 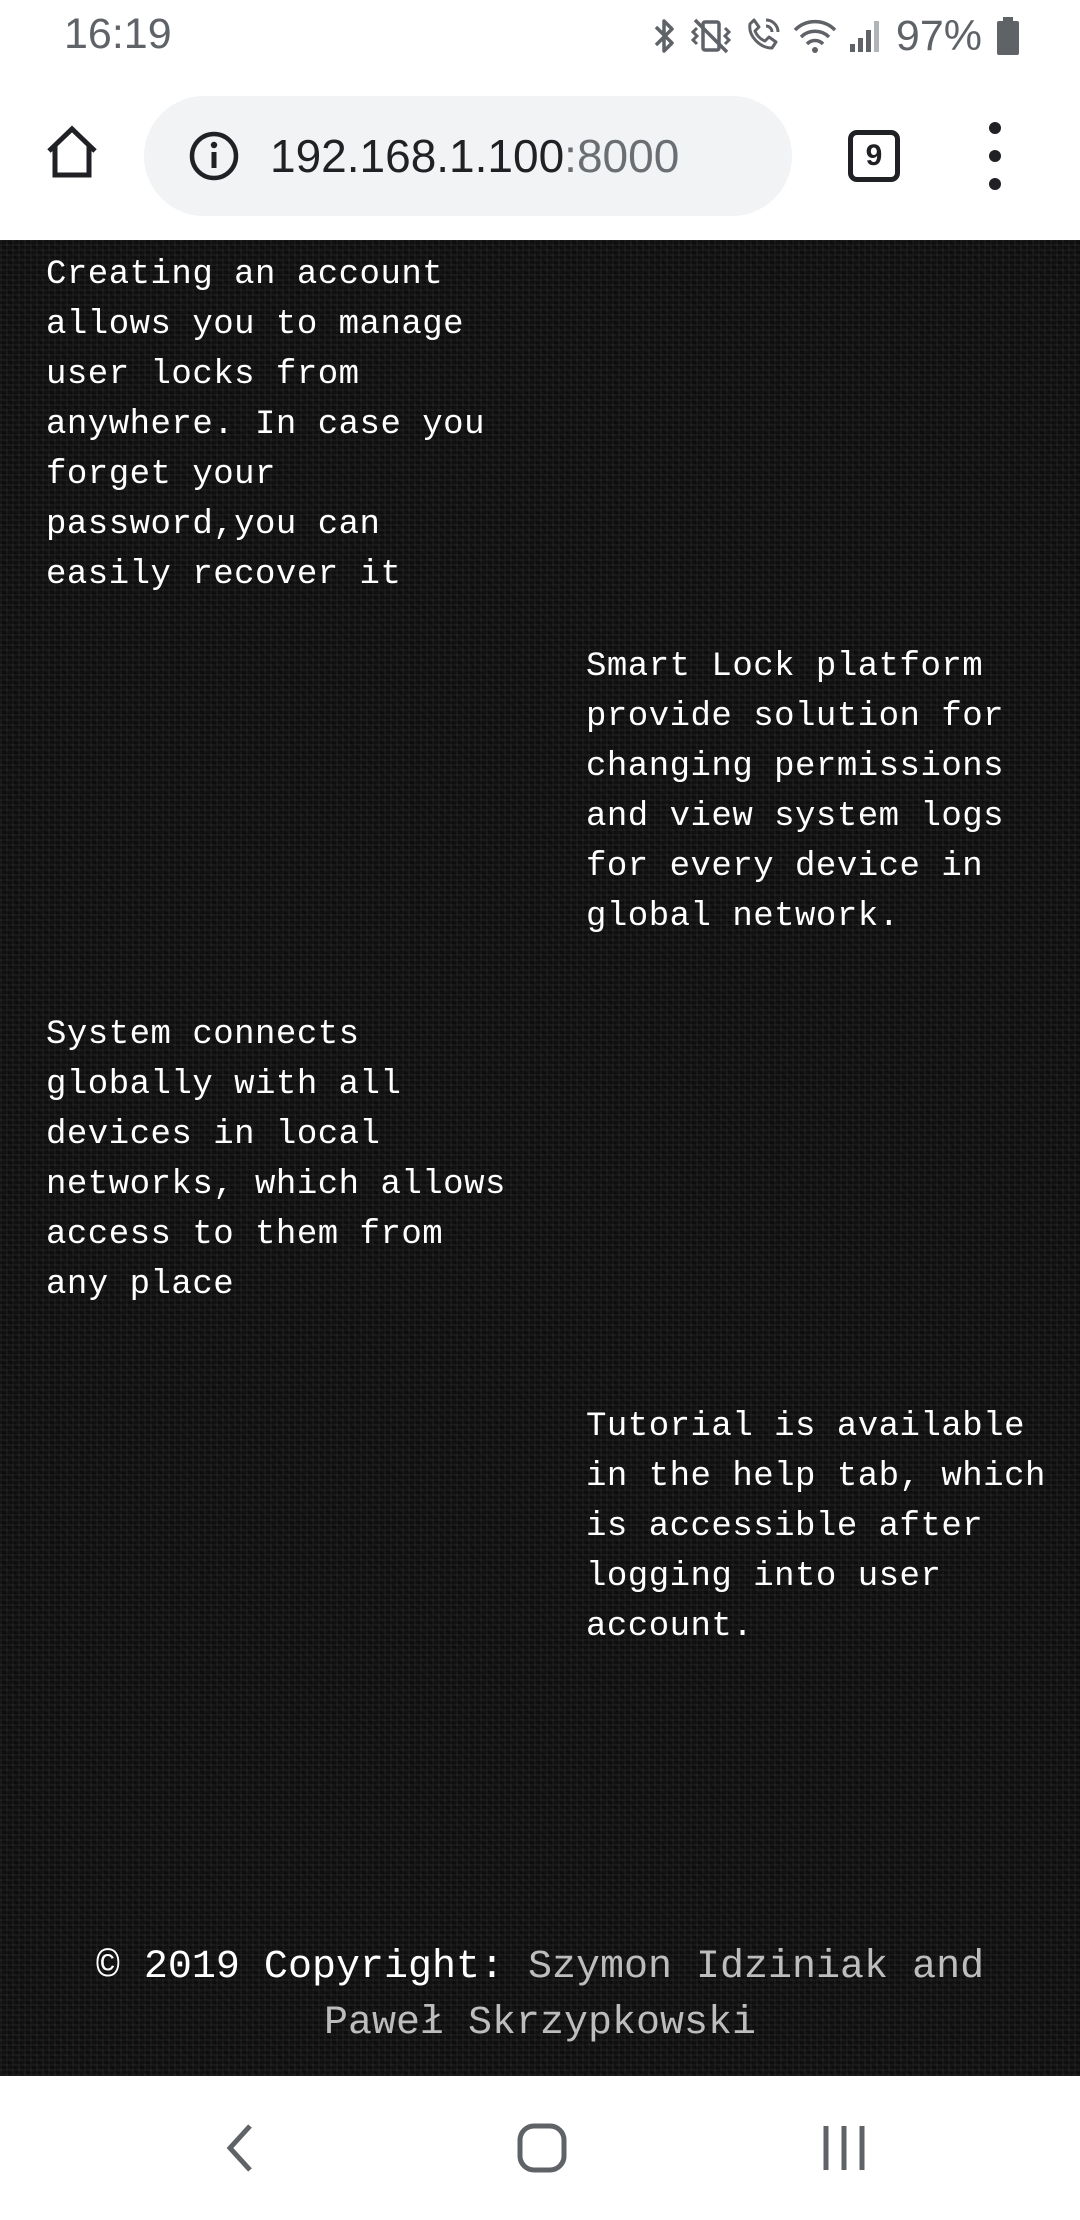 I want to click on status-time: 16:19, so click(x=118, y=34).